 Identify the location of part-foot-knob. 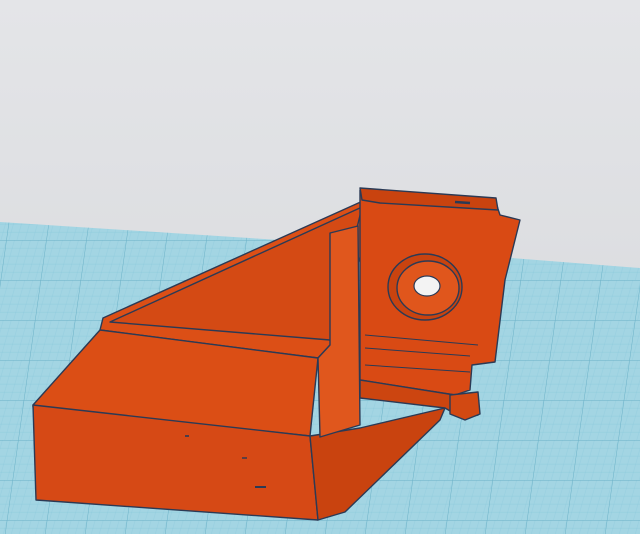
(465, 406).